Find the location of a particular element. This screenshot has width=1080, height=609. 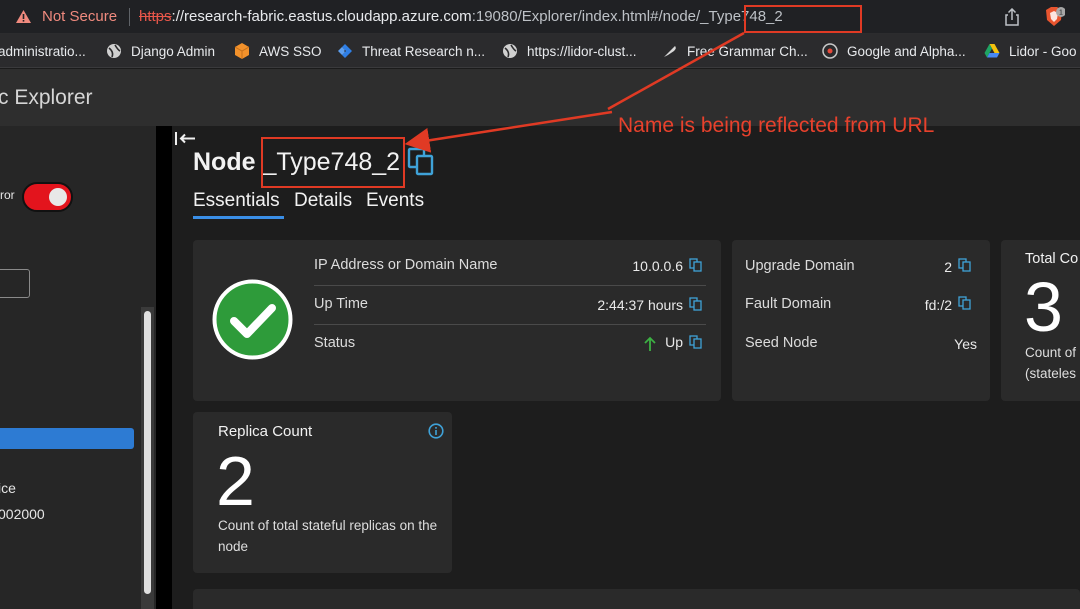

replica-count: 2 is located at coordinates (235, 481).